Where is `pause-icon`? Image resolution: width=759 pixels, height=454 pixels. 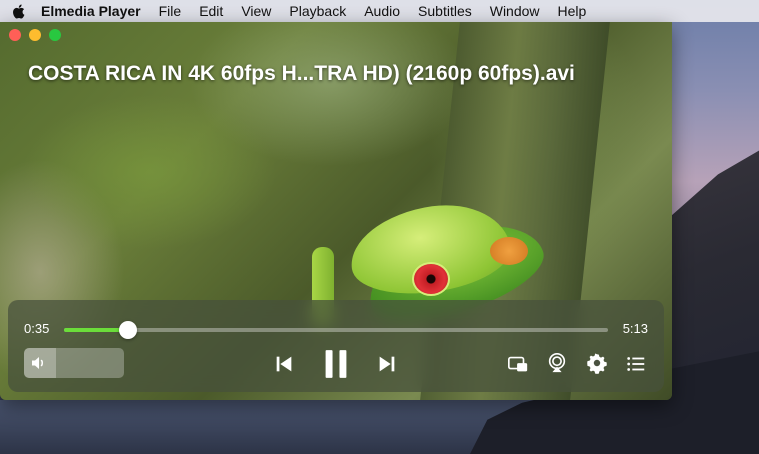 pause-icon is located at coordinates (336, 364).